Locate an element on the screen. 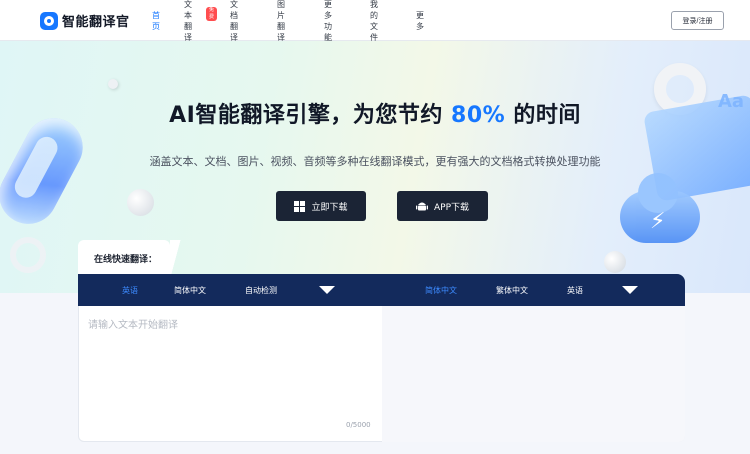  source-lang-auto-detect: 自动检测 is located at coordinates (261, 290).